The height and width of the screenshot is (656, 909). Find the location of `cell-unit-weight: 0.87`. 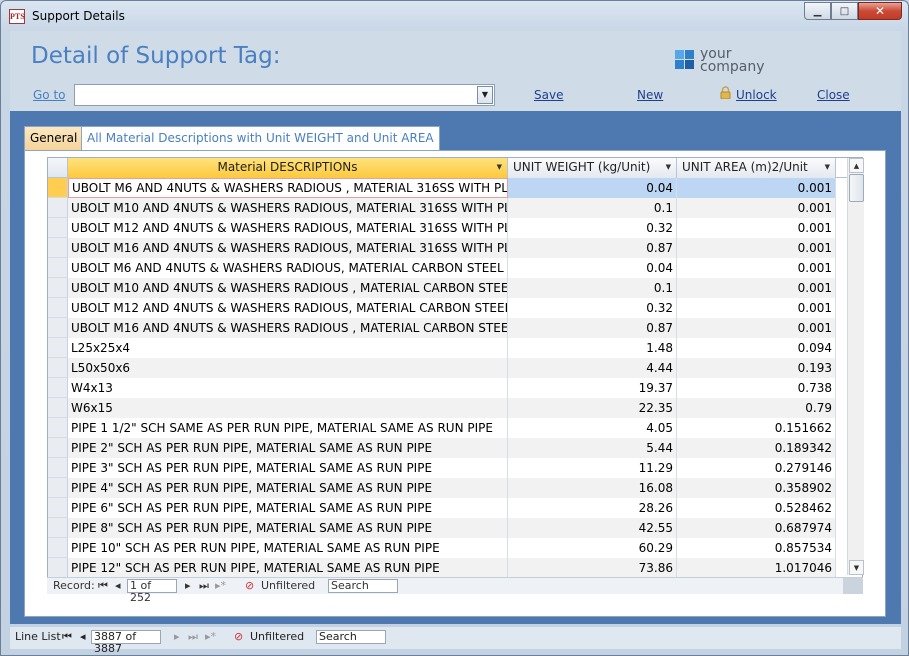

cell-unit-weight: 0.87 is located at coordinates (592, 328).